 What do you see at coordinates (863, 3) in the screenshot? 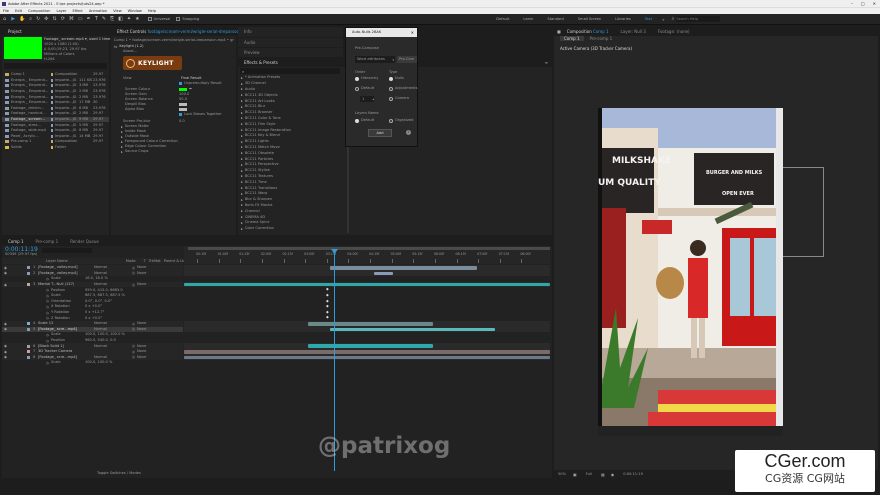
I see `maximize-icon: □` at bounding box center [863, 3].